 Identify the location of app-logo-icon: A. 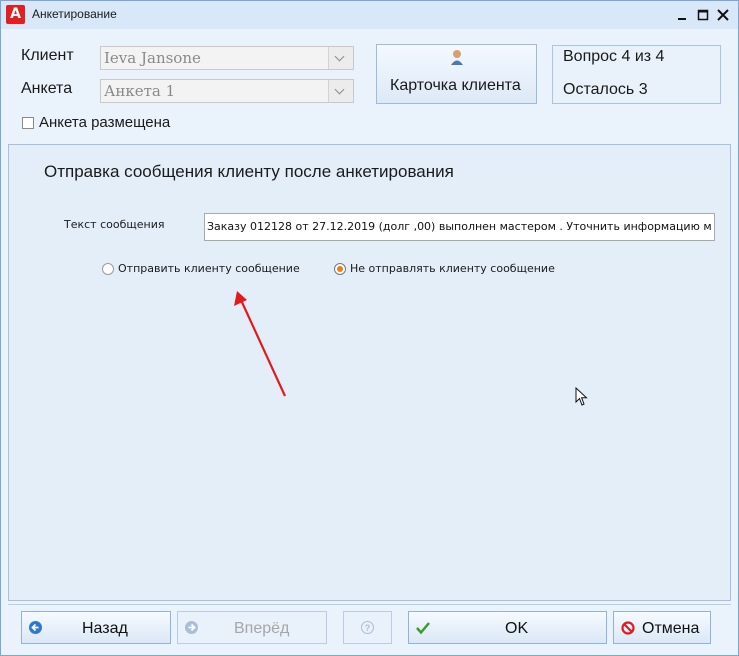
(15, 14).